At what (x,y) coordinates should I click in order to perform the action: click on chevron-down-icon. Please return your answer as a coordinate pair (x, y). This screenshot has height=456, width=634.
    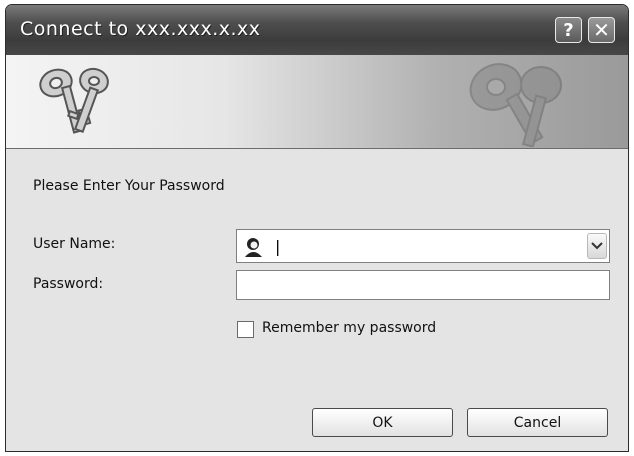
    Looking at the image, I should click on (597, 246).